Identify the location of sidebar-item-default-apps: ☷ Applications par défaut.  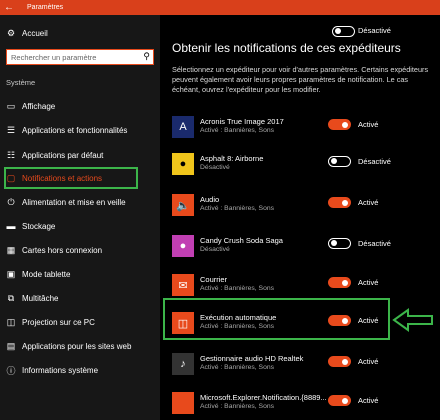
(79, 155).